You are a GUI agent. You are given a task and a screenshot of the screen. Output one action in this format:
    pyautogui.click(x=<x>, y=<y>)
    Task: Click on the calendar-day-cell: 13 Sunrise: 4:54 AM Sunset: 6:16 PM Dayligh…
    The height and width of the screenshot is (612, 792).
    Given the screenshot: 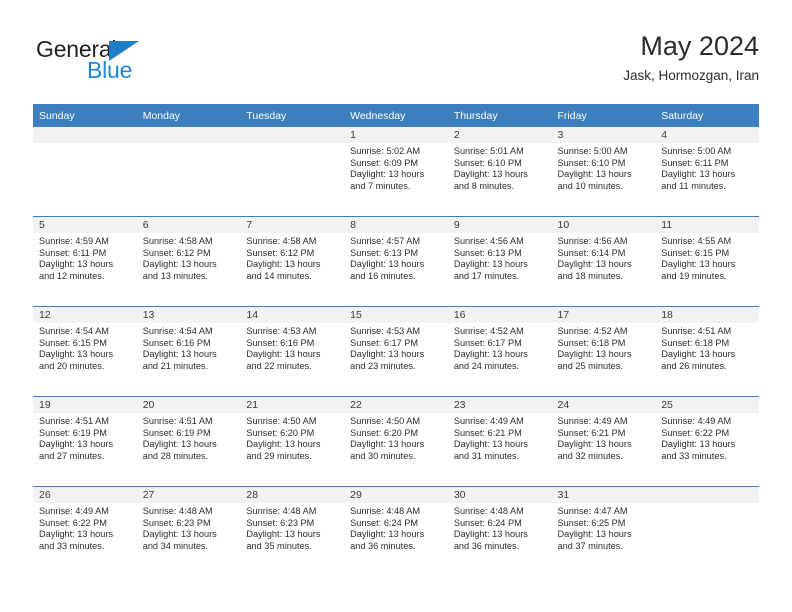 What is the action you would take?
    pyautogui.click(x=188, y=351)
    